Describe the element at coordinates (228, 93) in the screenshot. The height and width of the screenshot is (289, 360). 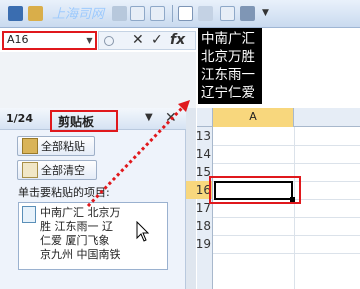
I see `preview-line: 辽宁仁爱` at that location.